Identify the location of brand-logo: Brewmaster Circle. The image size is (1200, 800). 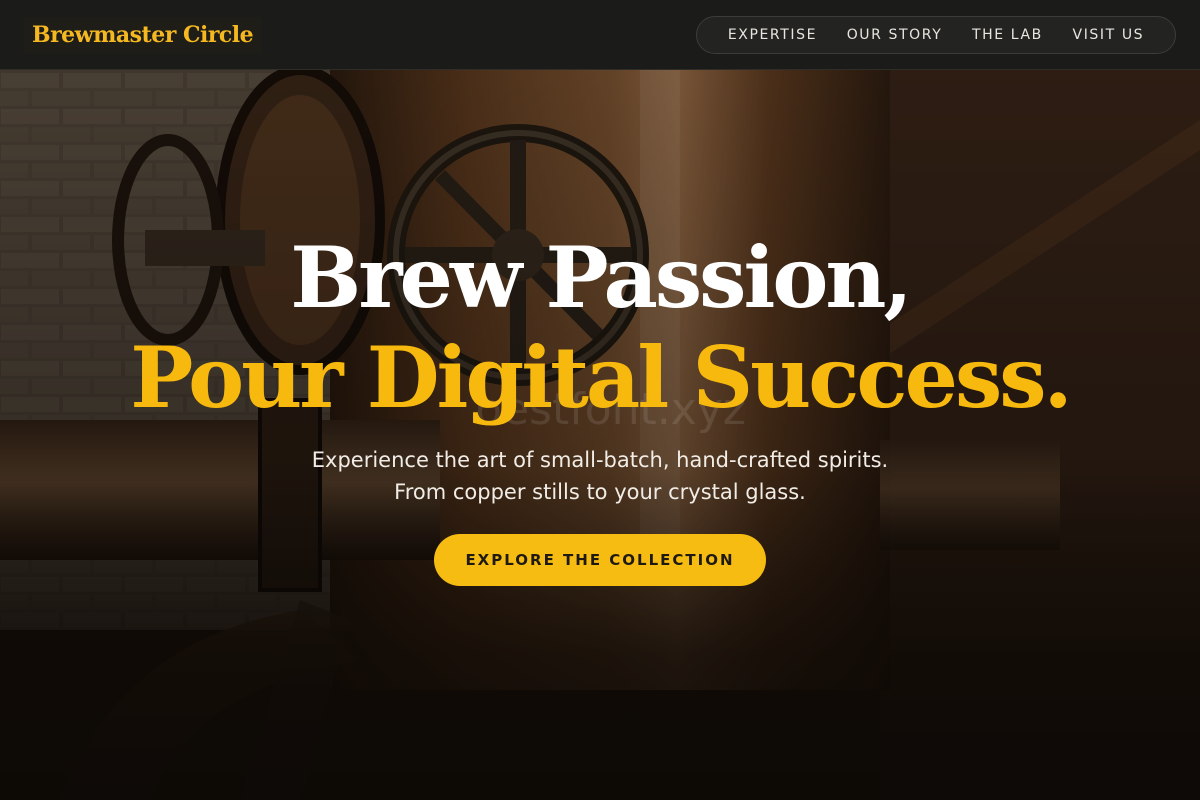
(143, 35).